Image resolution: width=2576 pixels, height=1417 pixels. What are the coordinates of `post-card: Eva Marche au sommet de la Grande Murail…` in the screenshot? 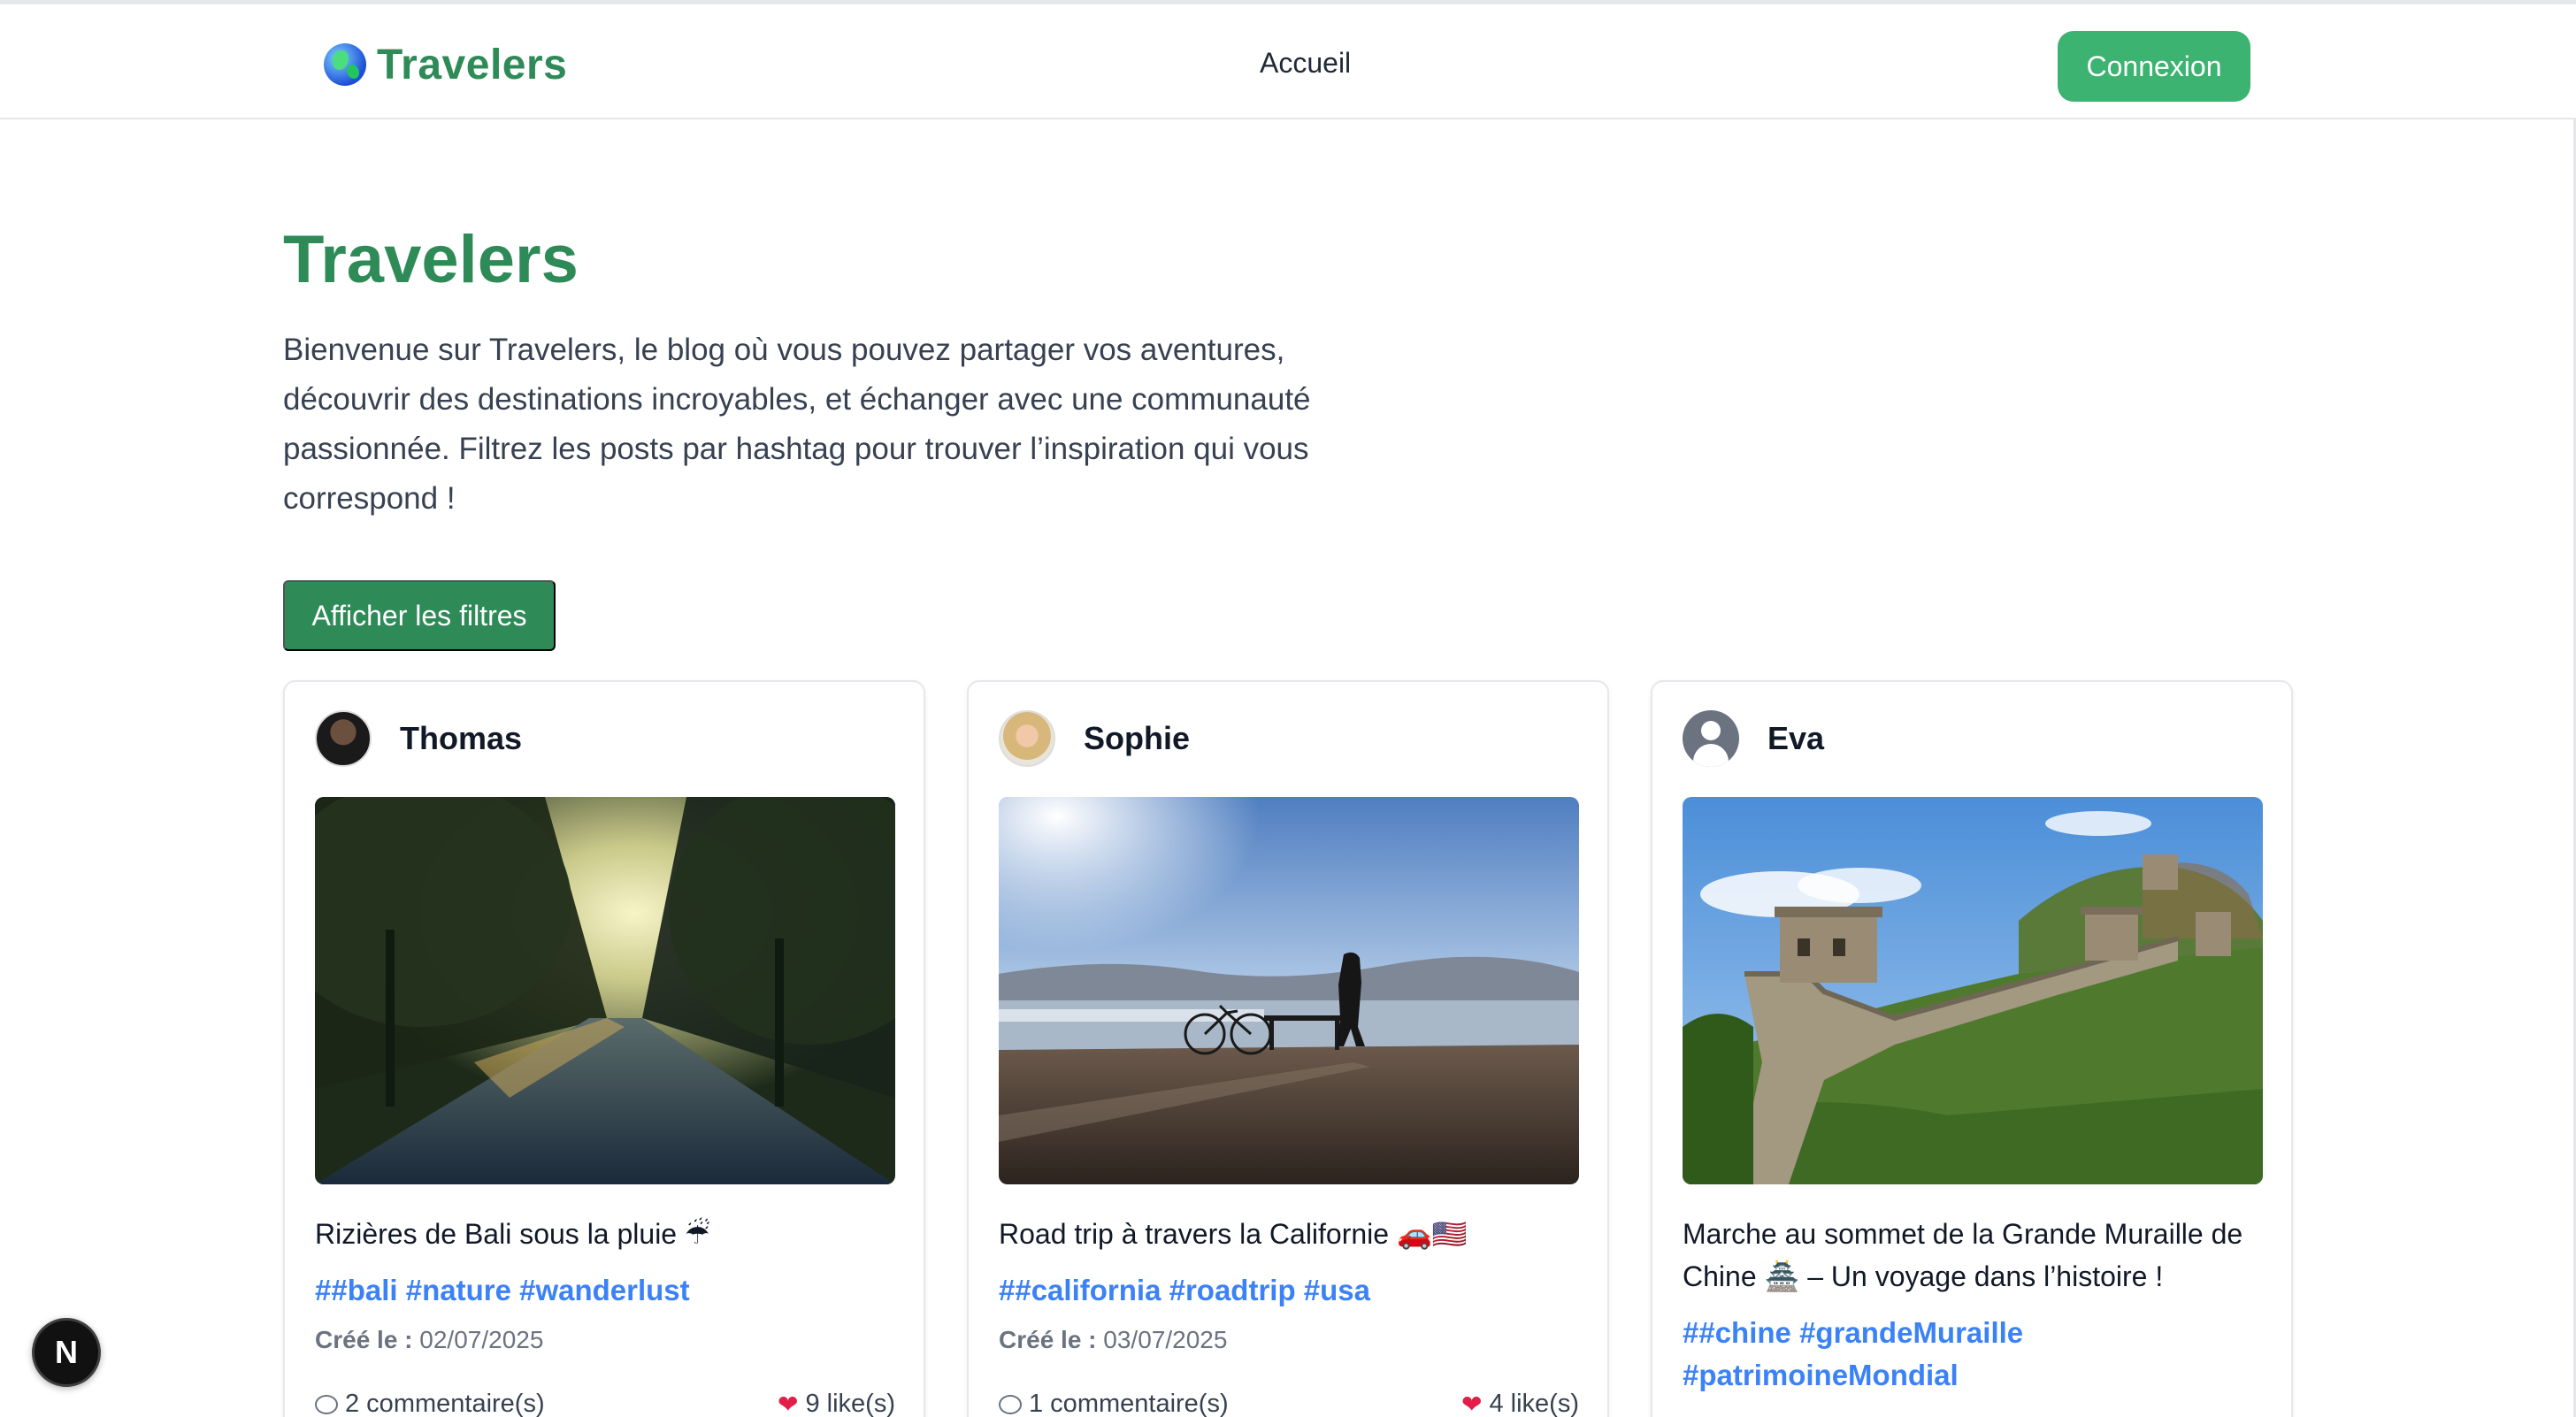 It's located at (1972, 1048).